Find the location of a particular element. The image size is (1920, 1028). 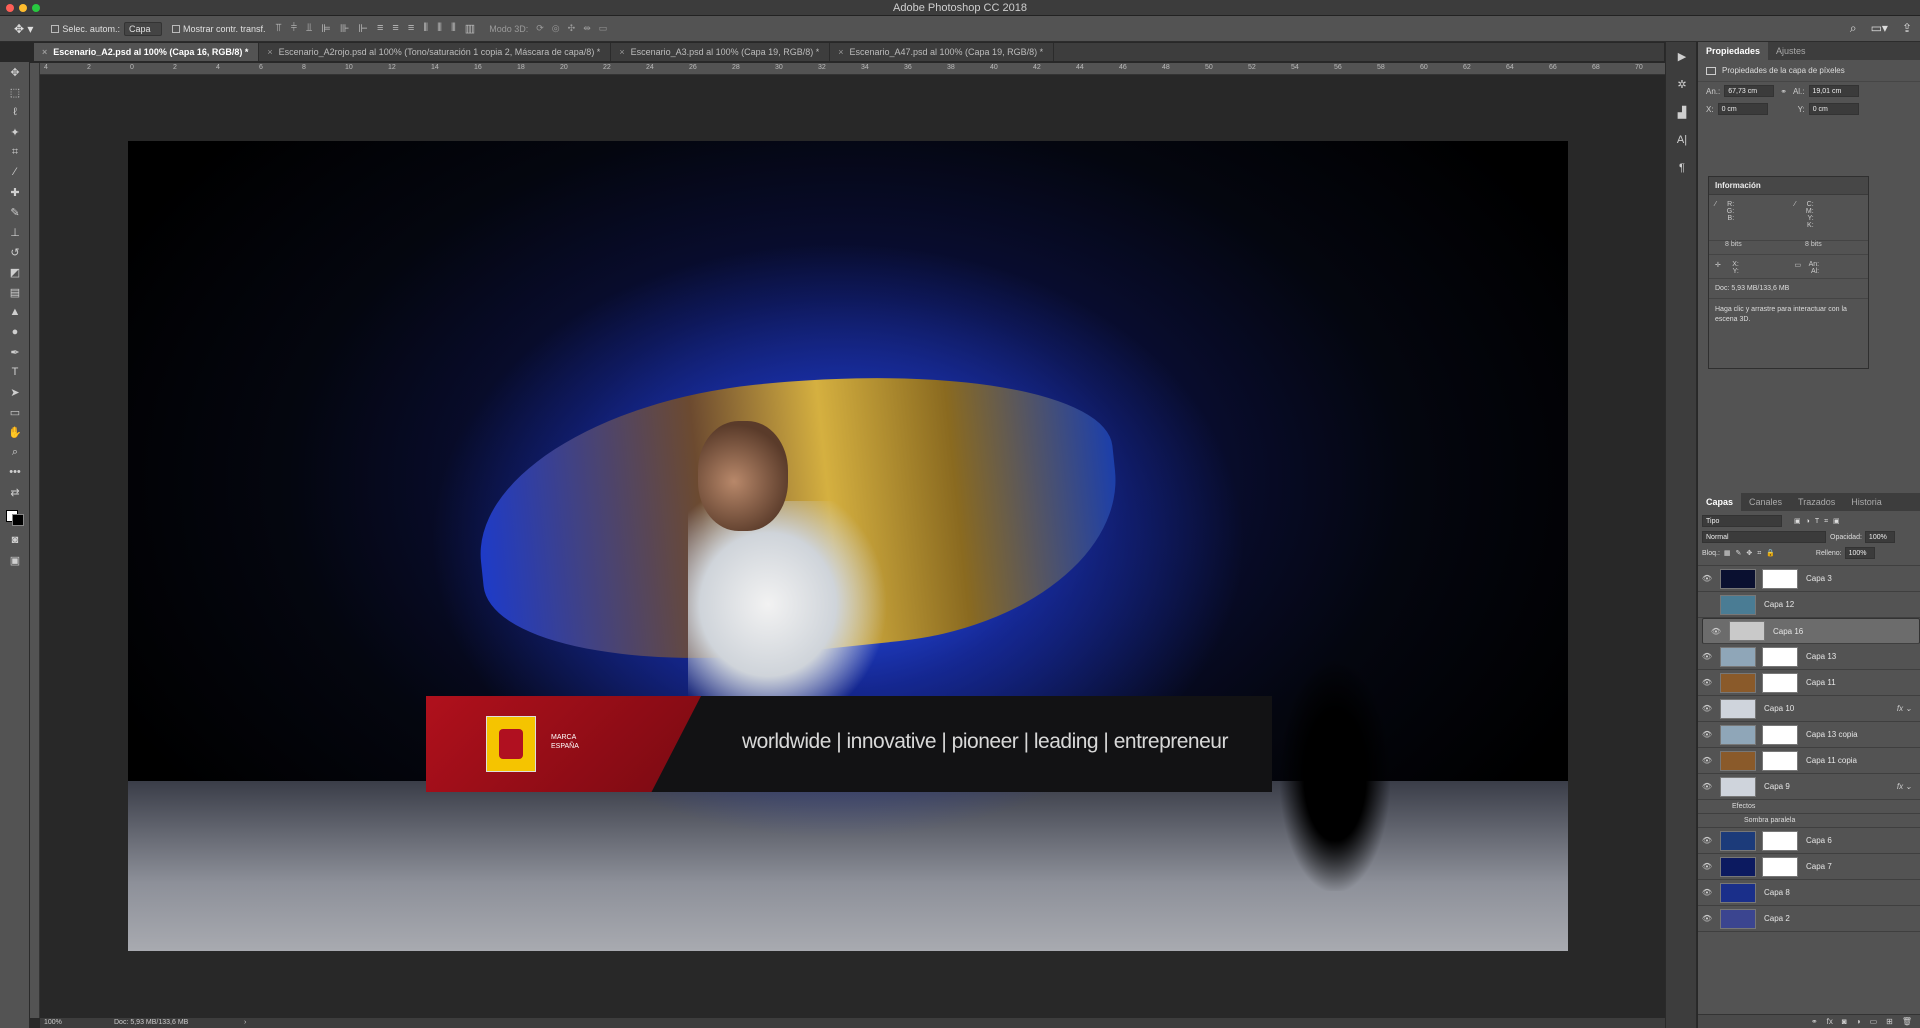

trash-icon: 🗑 is located at coordinates (1907, 1021).